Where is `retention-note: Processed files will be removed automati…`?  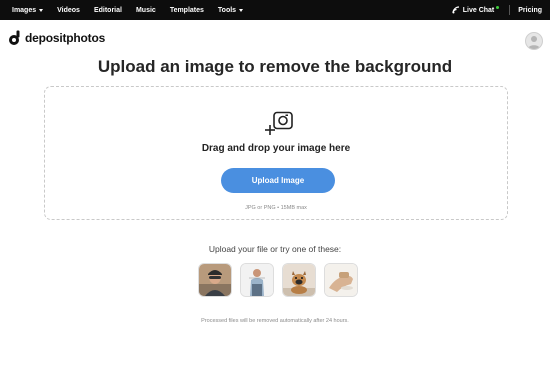 retention-note: Processed files will be removed automati… is located at coordinates (275, 321).